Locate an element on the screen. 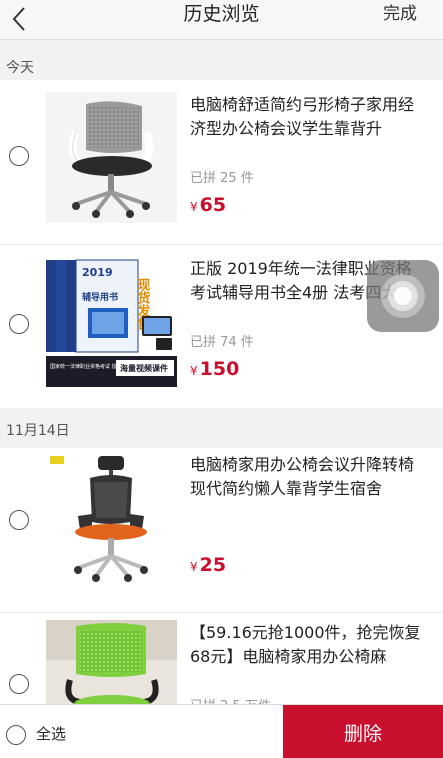 The width and height of the screenshot is (443, 758). assistive-touch-dot is located at coordinates (403, 296).